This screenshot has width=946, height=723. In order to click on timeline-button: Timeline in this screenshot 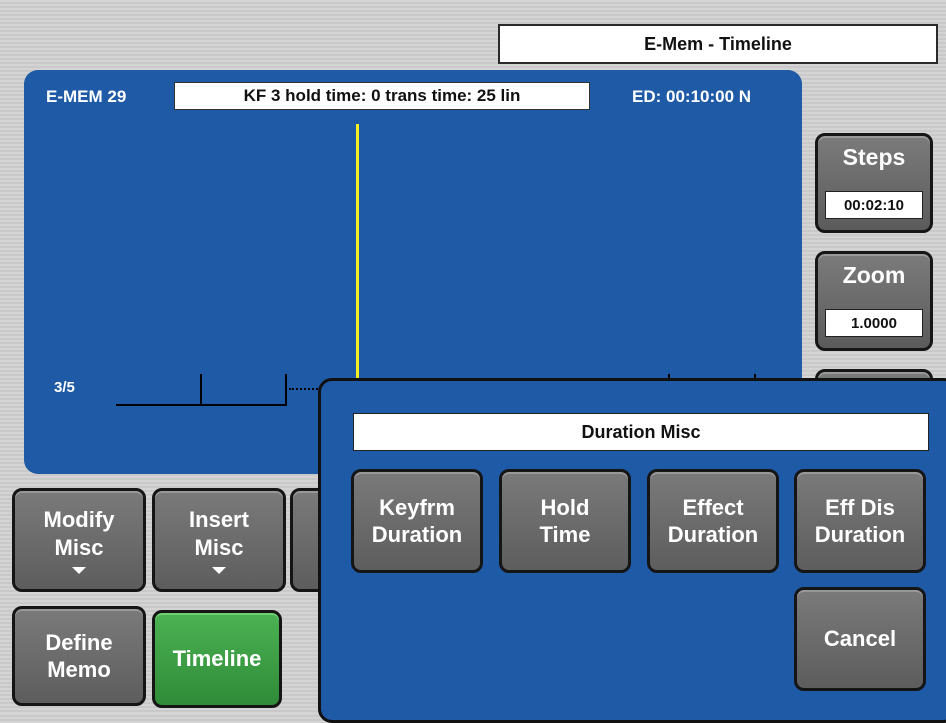, I will do `click(217, 659)`.